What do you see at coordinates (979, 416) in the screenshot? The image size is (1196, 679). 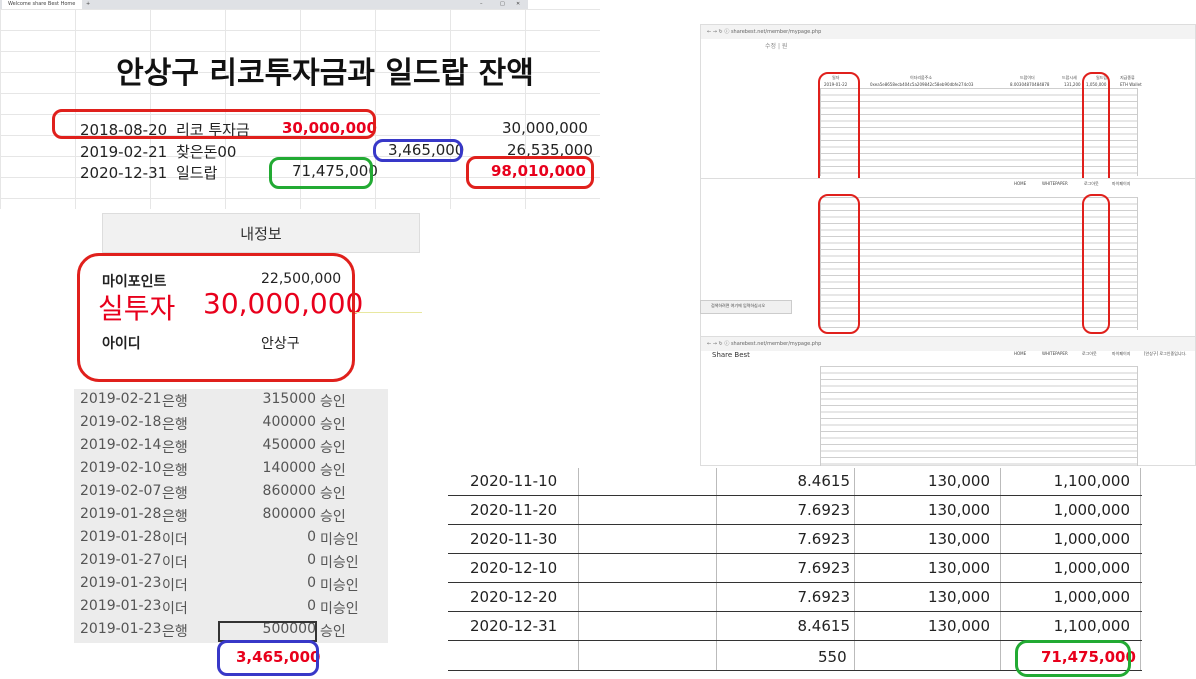 I see `mini-table` at bounding box center [979, 416].